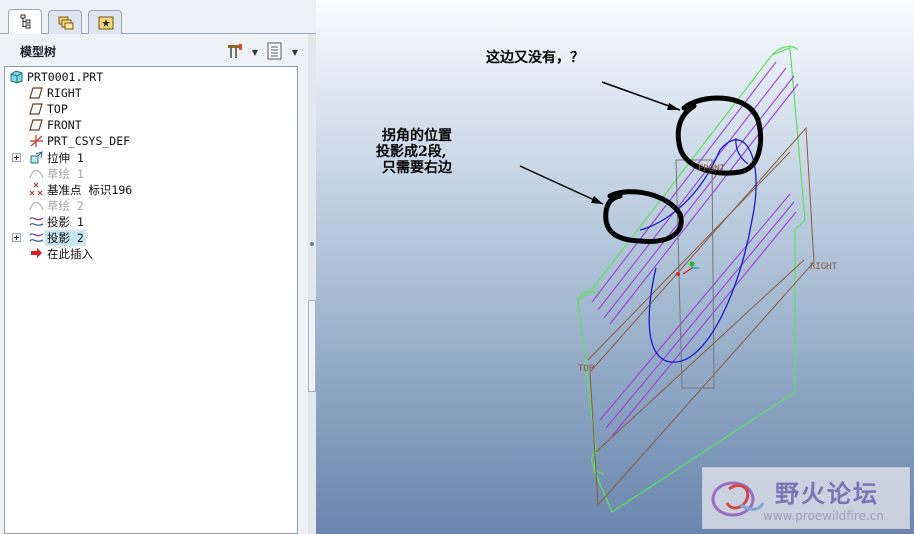  I want to click on csys-marker, so click(687, 268).